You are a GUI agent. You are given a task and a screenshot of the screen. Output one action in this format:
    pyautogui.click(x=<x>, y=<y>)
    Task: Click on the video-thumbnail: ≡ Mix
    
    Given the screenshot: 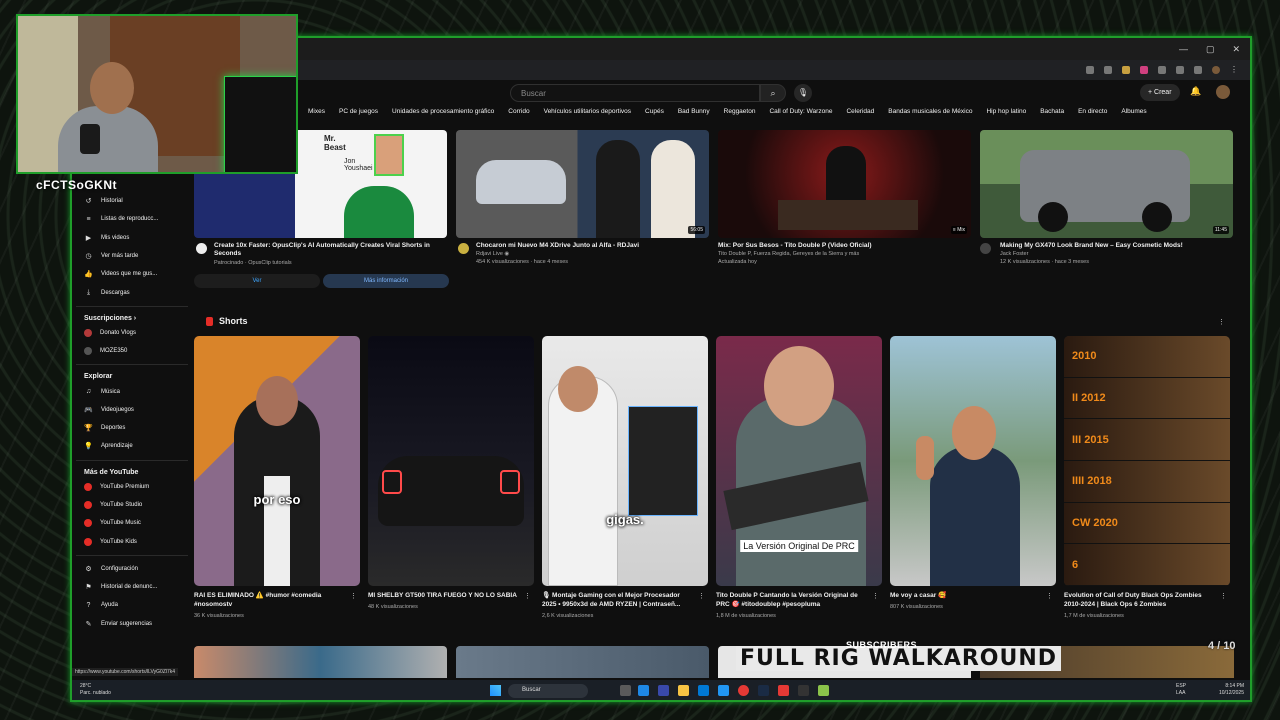 What is the action you would take?
    pyautogui.click(x=844, y=184)
    